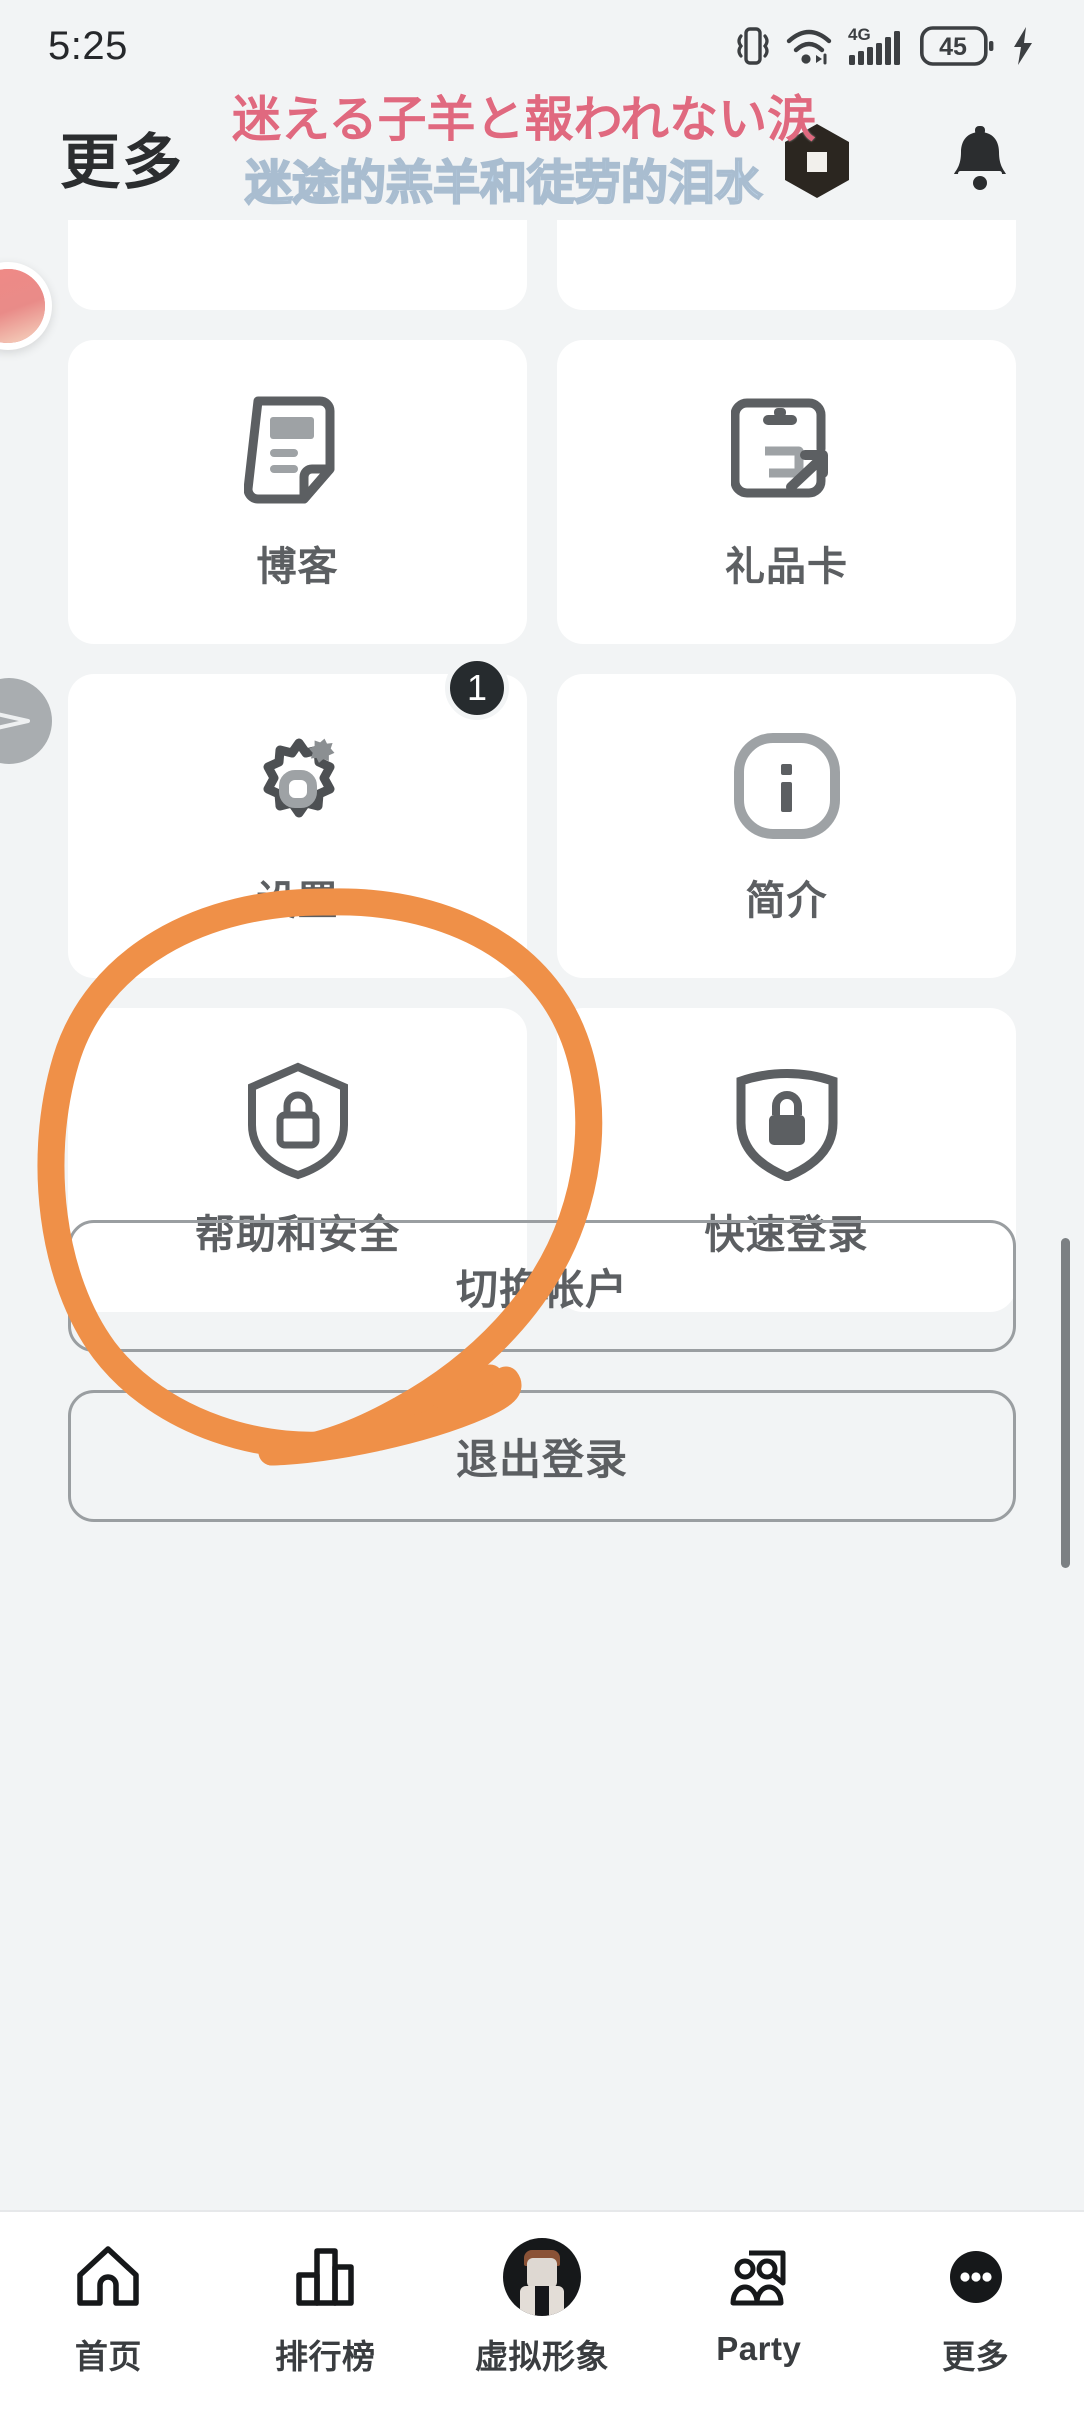 Image resolution: width=1084 pixels, height=2412 pixels. What do you see at coordinates (786, 265) in the screenshot?
I see `menu-card-clipped-right` at bounding box center [786, 265].